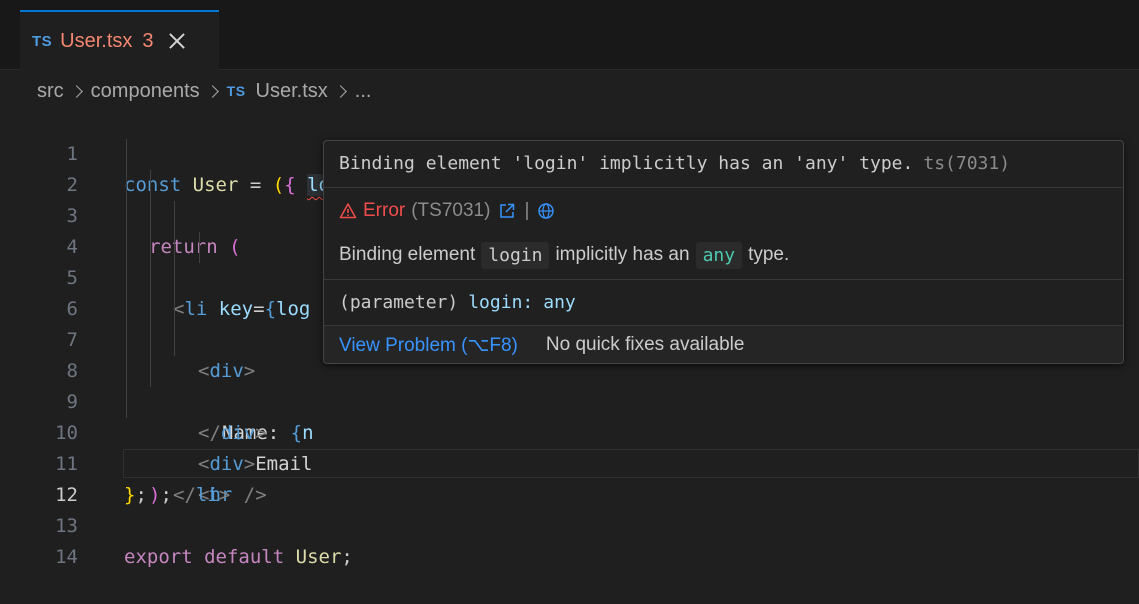  I want to click on identifier: User, so click(318, 557).